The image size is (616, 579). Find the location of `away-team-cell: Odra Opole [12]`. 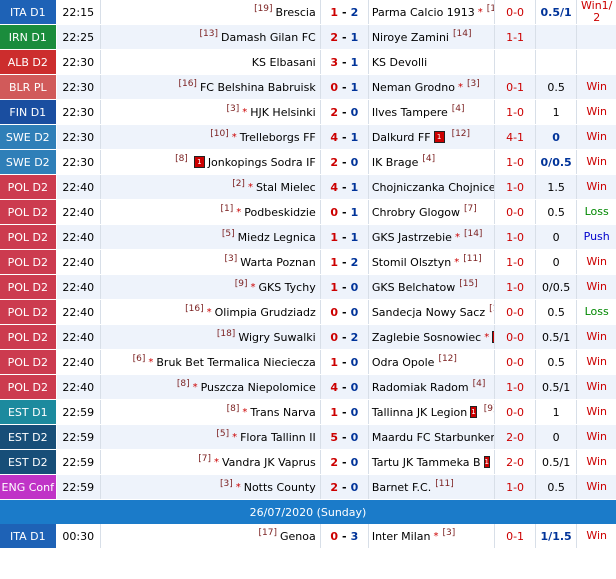

away-team-cell: Odra Opole [12] is located at coordinates (432, 362).